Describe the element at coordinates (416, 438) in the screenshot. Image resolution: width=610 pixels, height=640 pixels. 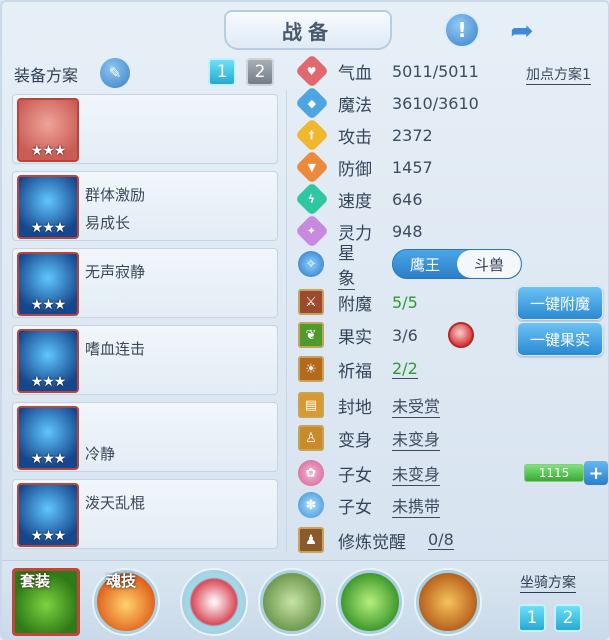
I see `transform-value: 未变身` at that location.